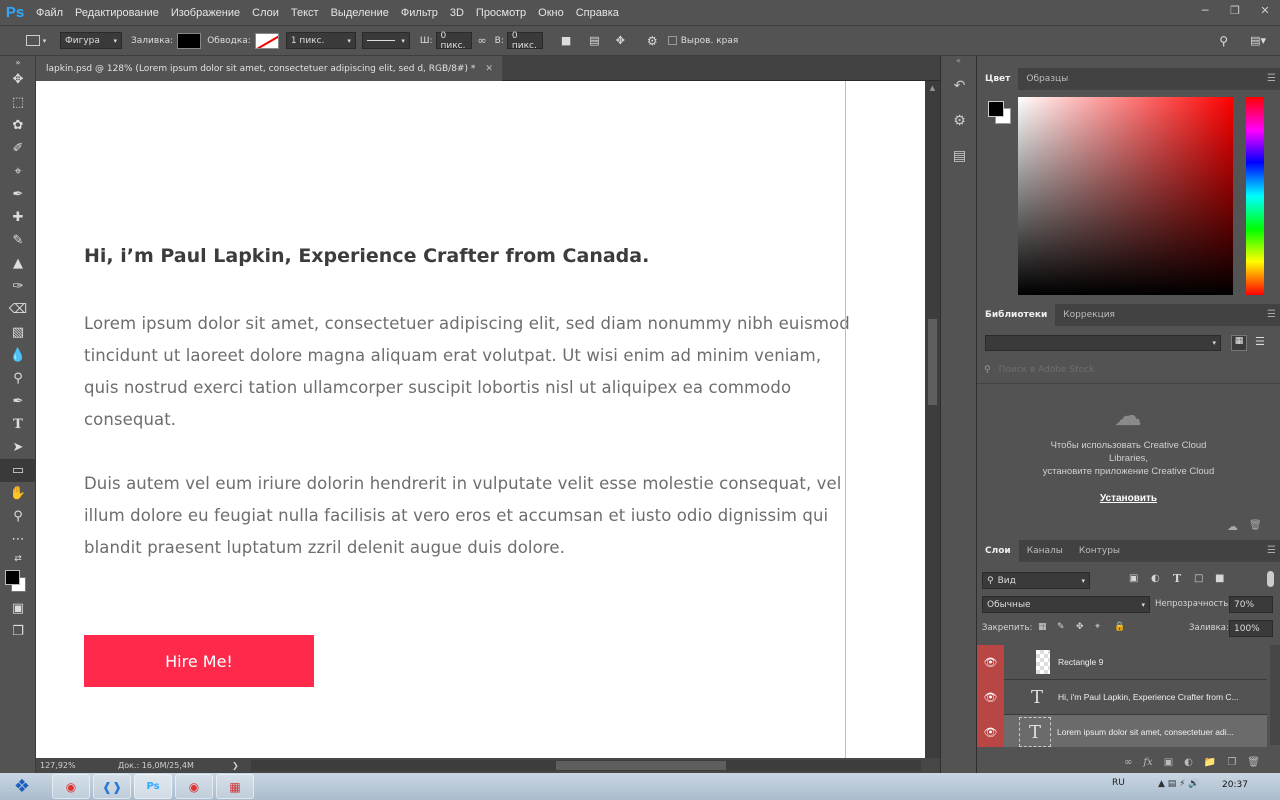 This screenshot has width=1280, height=800. What do you see at coordinates (1239, 343) in the screenshot?
I see `grid-view-icon: ▦` at bounding box center [1239, 343].